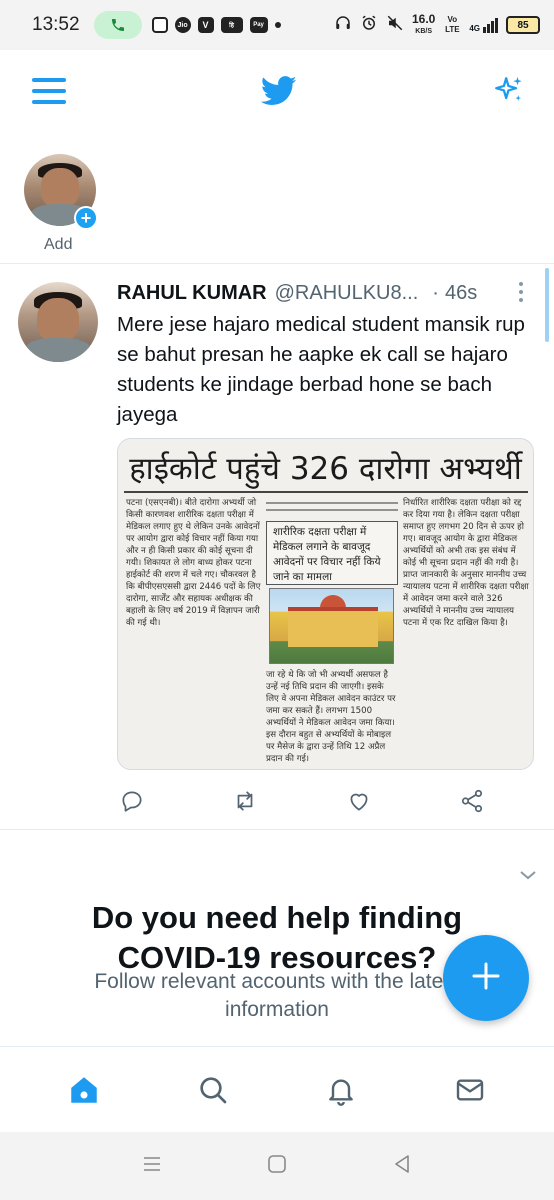 This screenshot has width=554, height=1200. What do you see at coordinates (331, 626) in the screenshot?
I see `high-court-photo` at bounding box center [331, 626].